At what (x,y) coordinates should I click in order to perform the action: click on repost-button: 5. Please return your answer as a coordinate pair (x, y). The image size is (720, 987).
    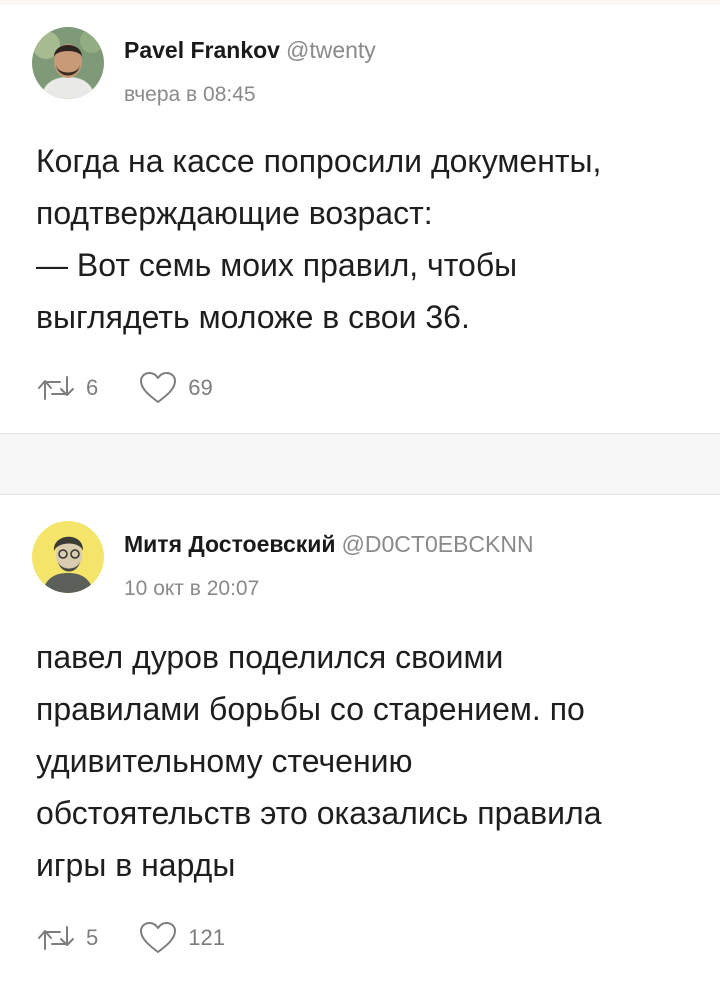
    Looking at the image, I should click on (67, 938).